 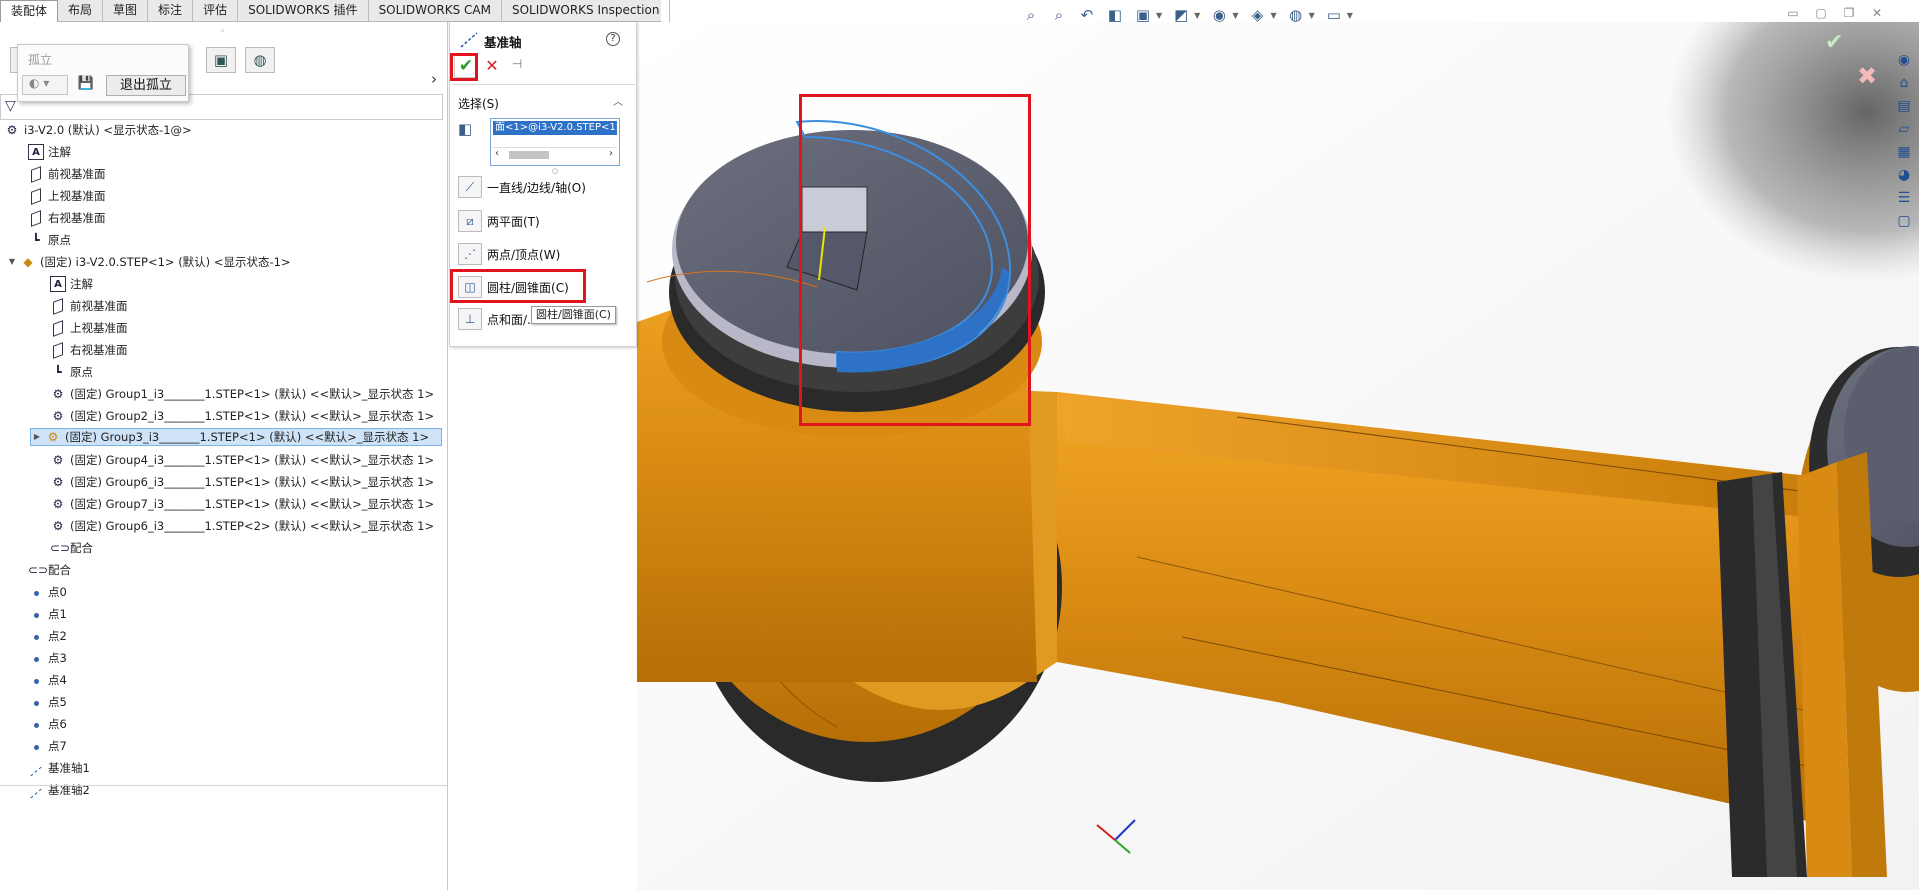 What do you see at coordinates (1904, 106) in the screenshot?
I see `design-library-icon: ▤` at bounding box center [1904, 106].